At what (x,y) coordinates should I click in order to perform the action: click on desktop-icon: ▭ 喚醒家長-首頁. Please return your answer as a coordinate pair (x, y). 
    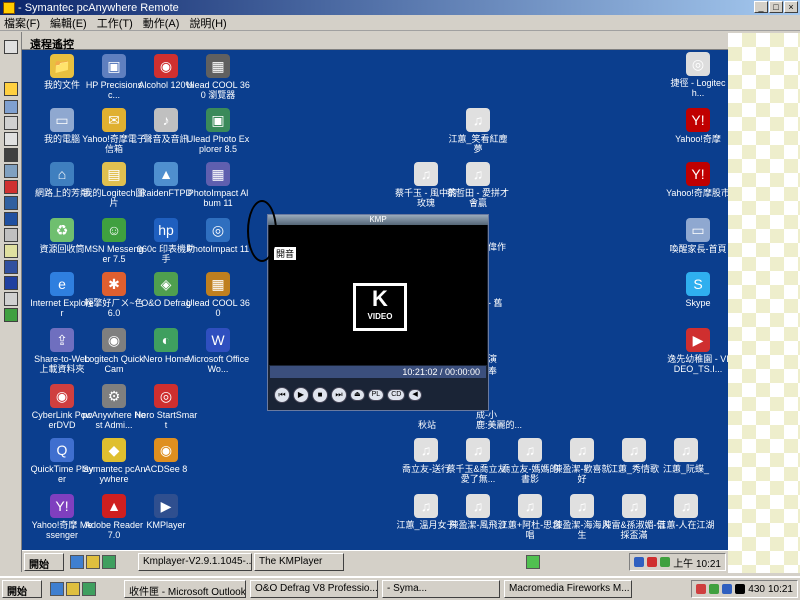
    Looking at the image, I should click on (697, 236).